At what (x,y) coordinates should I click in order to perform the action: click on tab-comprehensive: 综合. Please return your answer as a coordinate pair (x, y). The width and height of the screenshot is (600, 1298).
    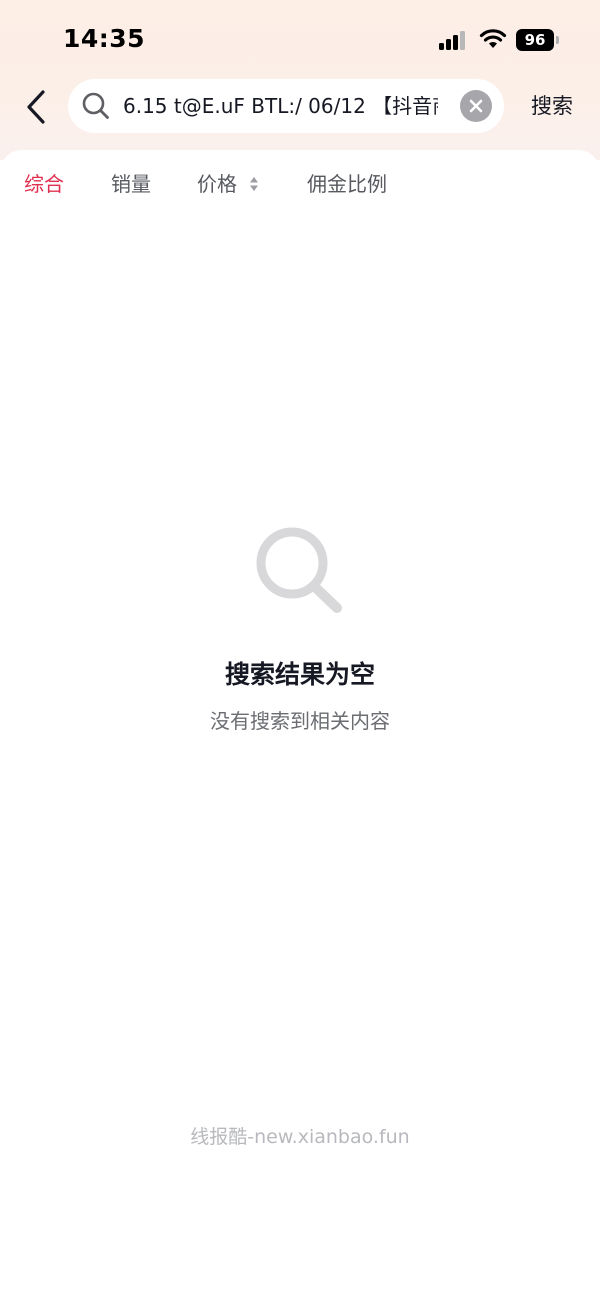
    Looking at the image, I should click on (44, 184).